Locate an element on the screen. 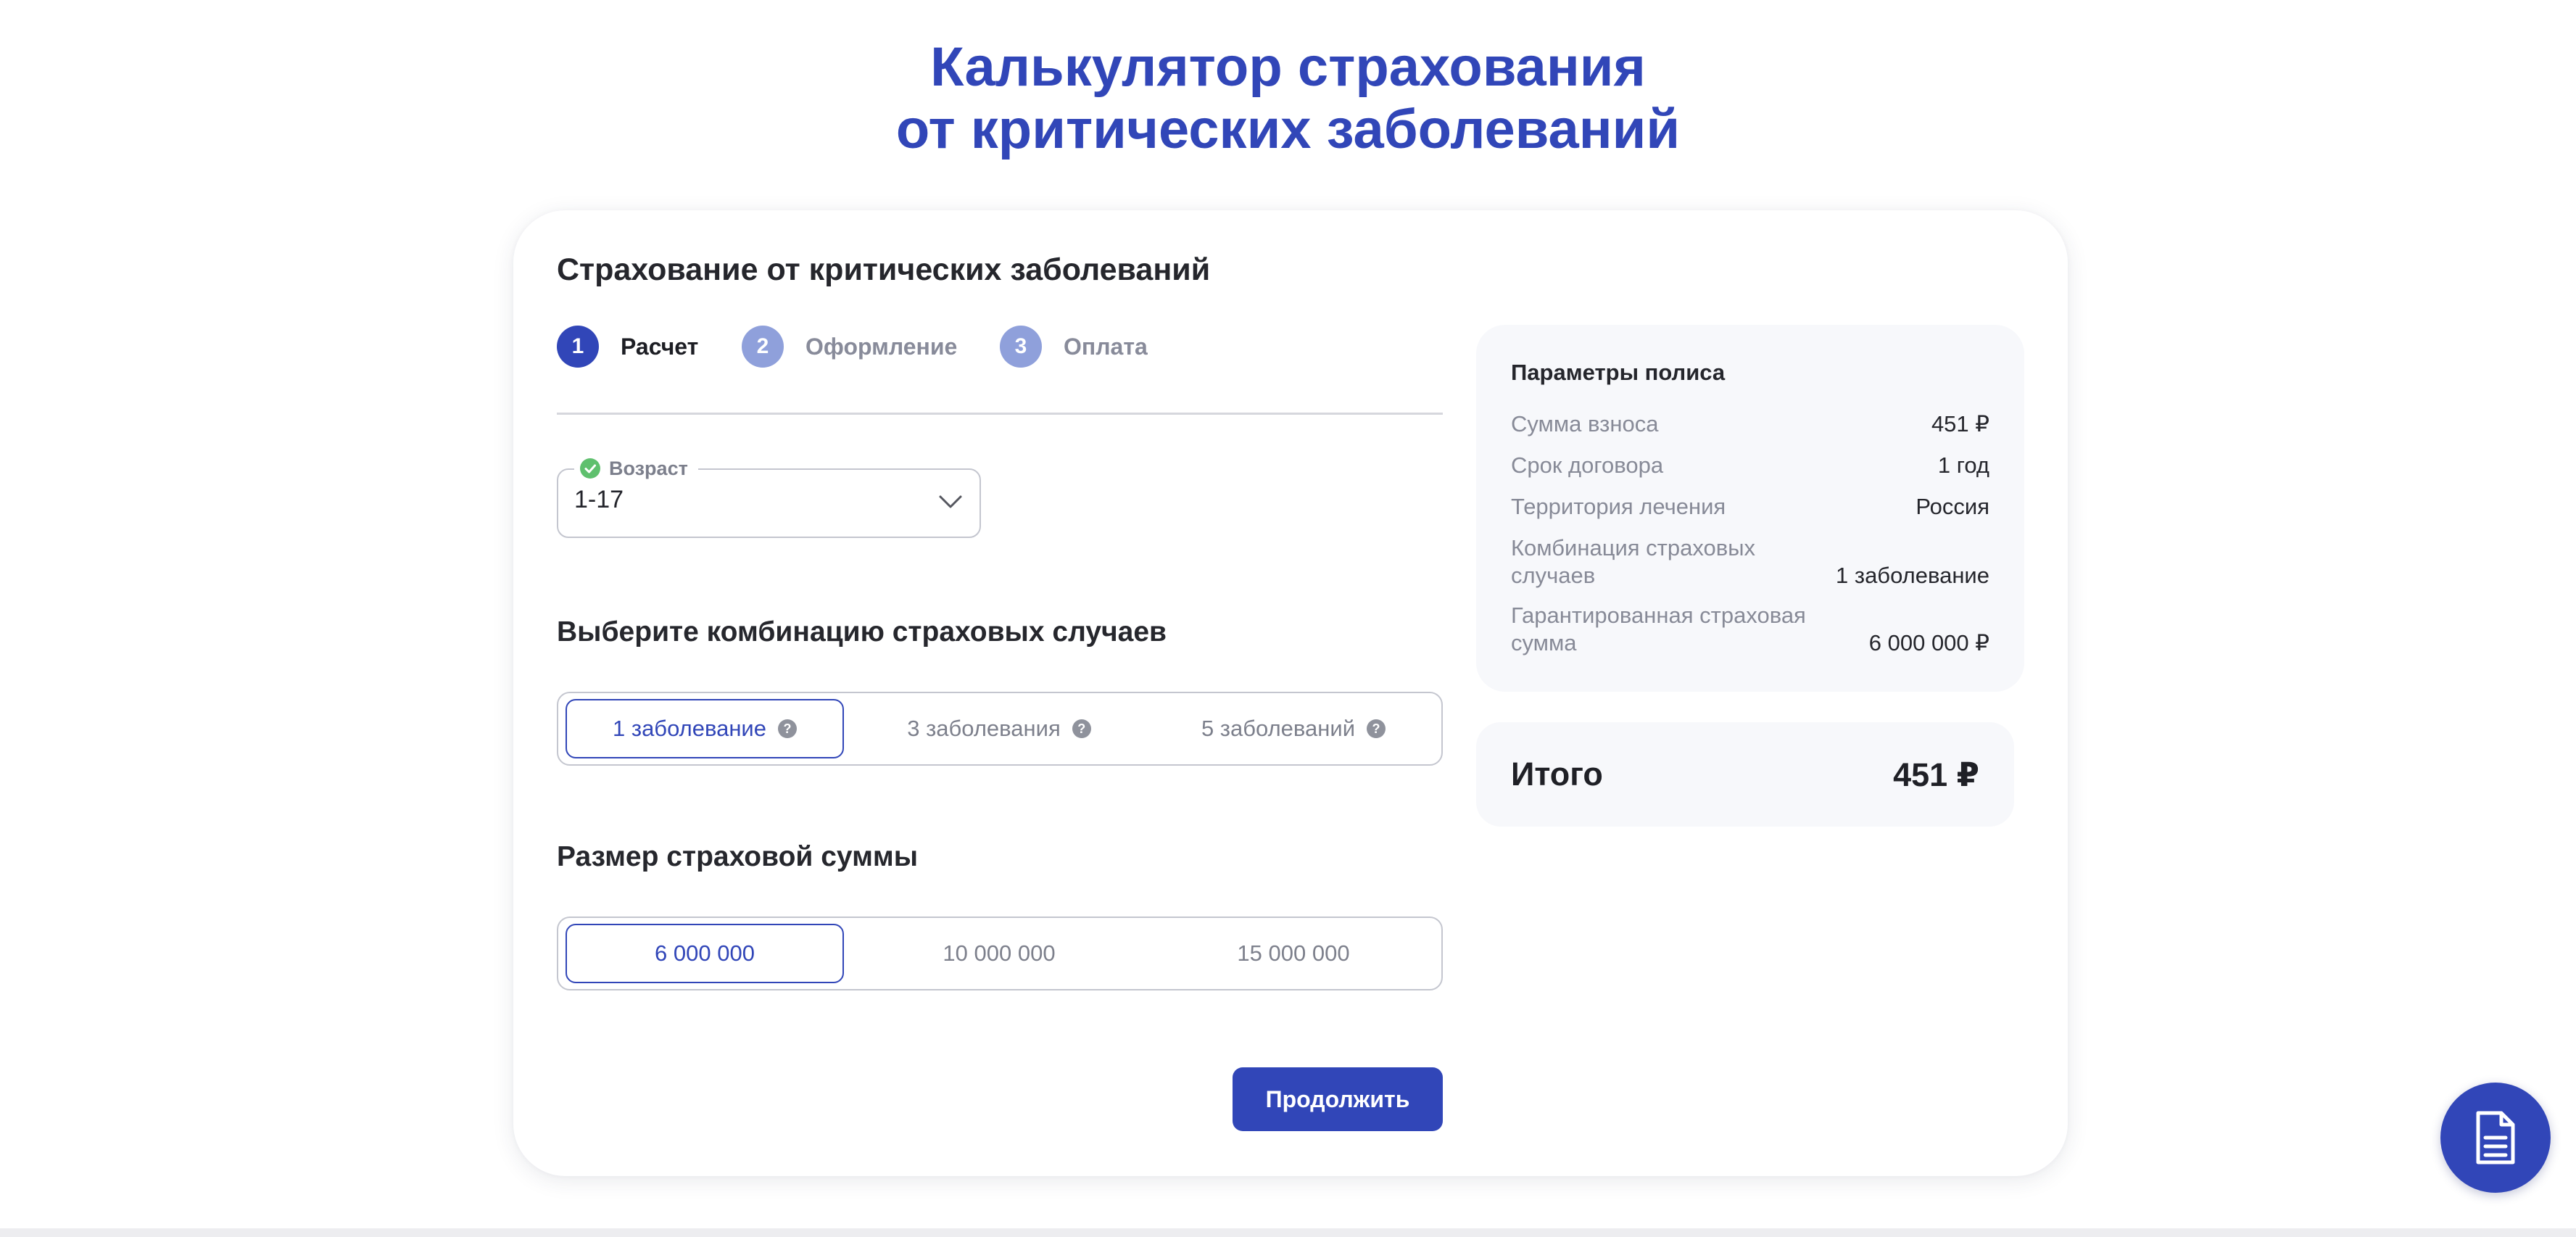 The height and width of the screenshot is (1237, 2576). step-label: Расчет is located at coordinates (660, 346).